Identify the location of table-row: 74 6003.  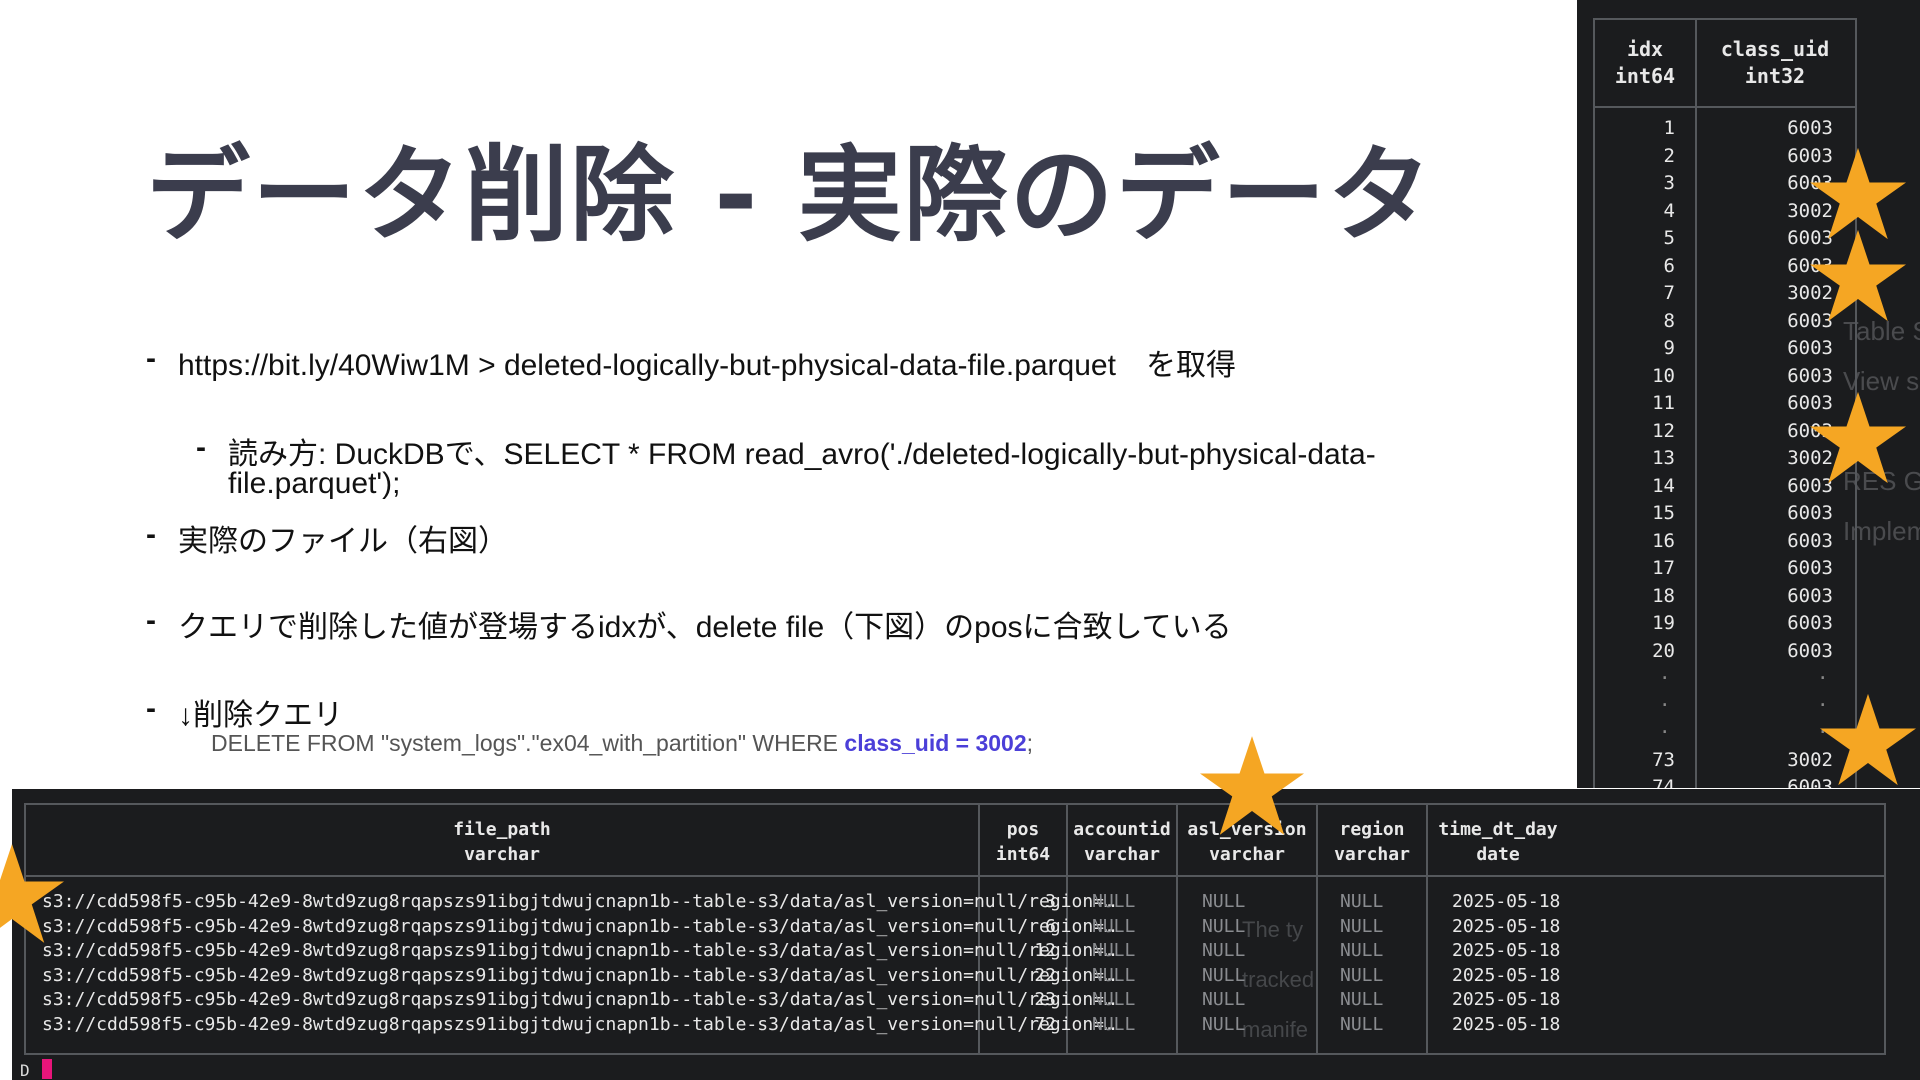
(1725, 782).